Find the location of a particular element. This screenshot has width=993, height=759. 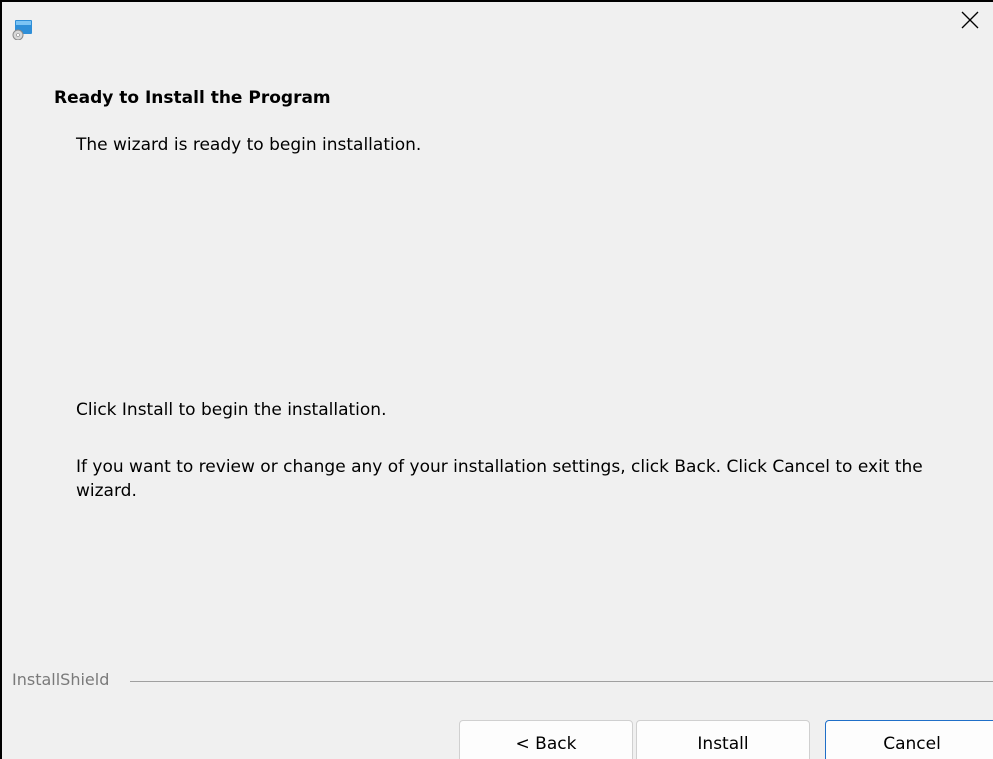

brand-label: InstallShield is located at coordinates (64, 679).